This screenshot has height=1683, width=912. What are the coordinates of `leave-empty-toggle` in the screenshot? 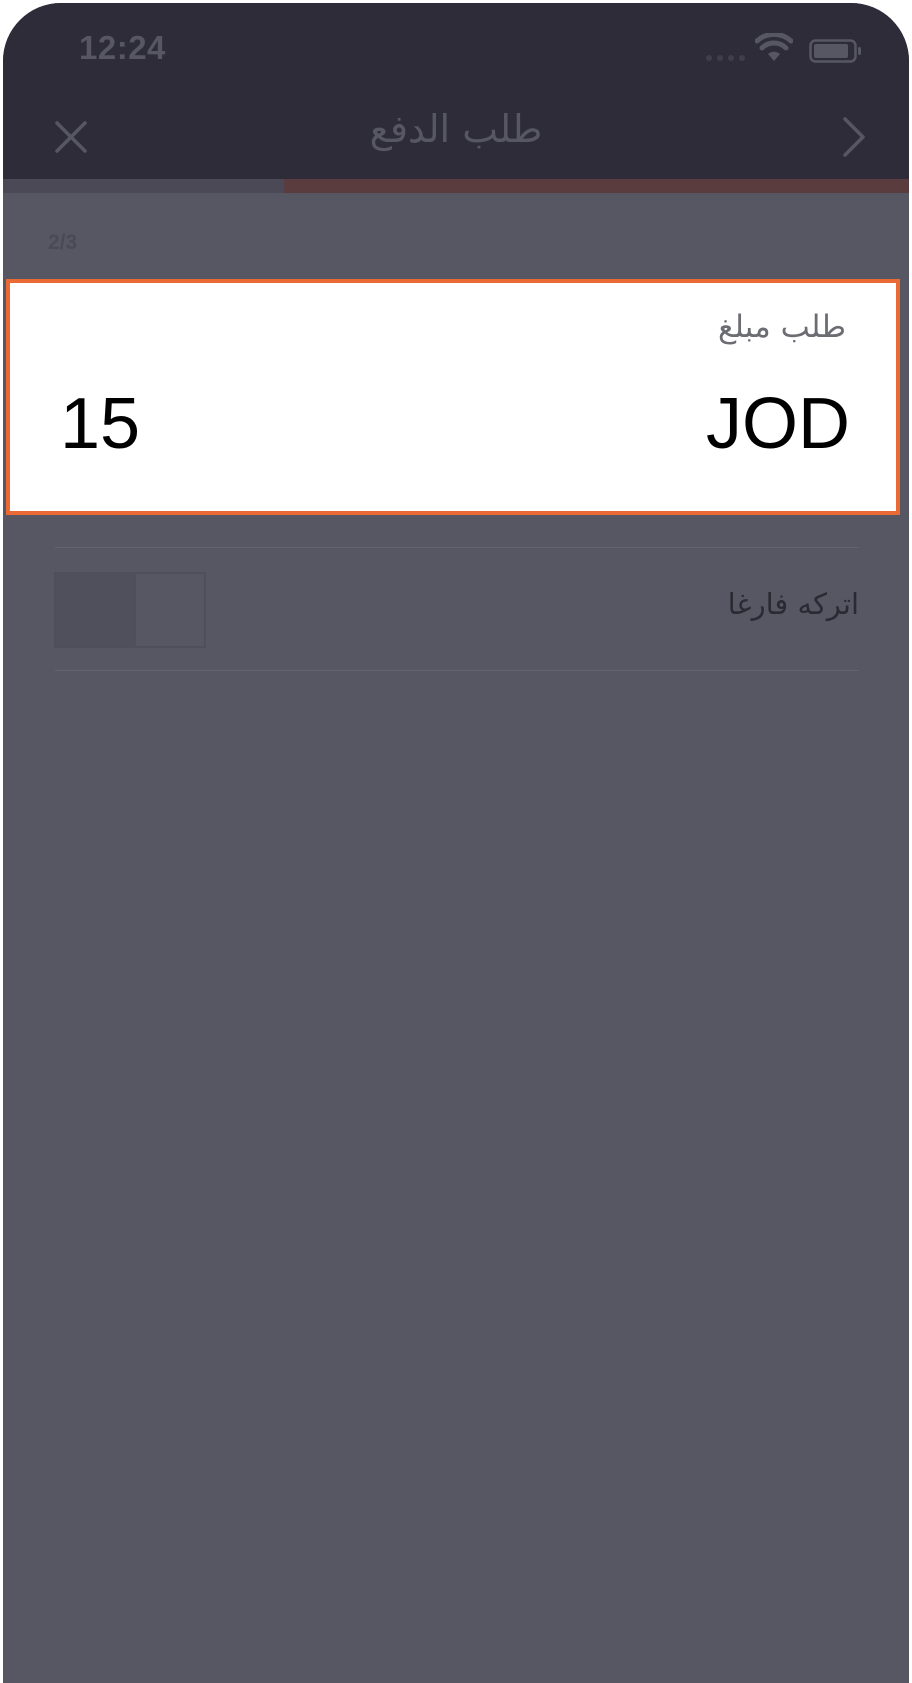 It's located at (130, 610).